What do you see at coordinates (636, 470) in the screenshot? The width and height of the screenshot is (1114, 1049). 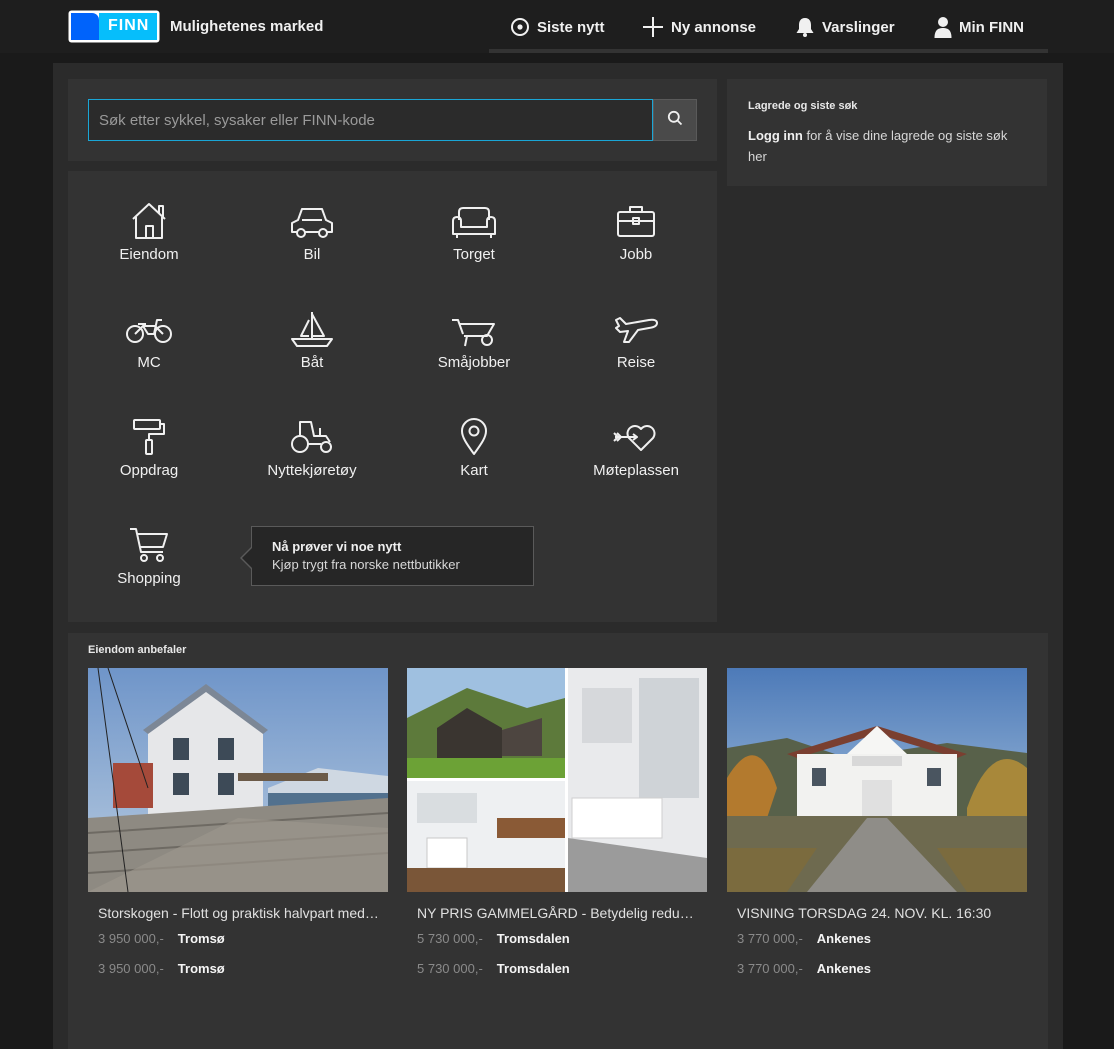 I see `category-label: Møteplassen` at bounding box center [636, 470].